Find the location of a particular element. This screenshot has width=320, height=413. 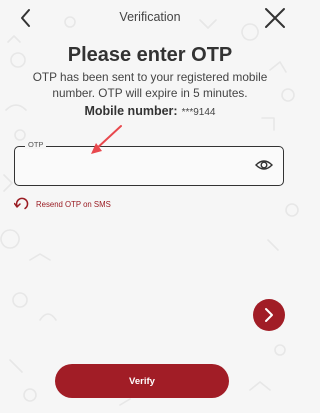

mobile-number-line: Mobile number: ***9144 is located at coordinates (150, 111).